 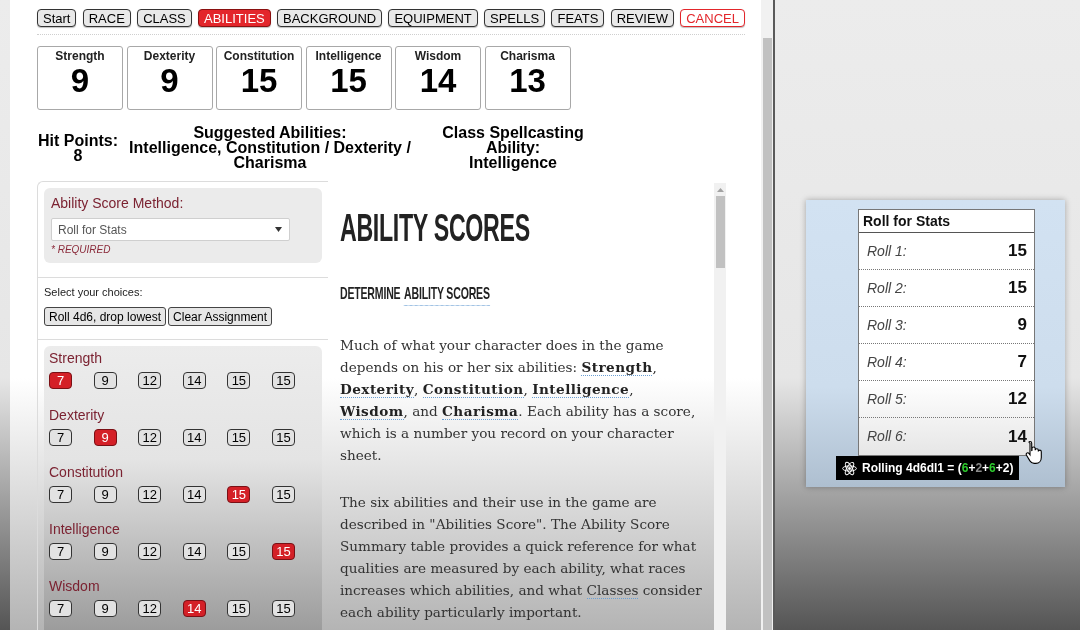 What do you see at coordinates (106, 18) in the screenshot?
I see `step-tab: RACE` at bounding box center [106, 18].